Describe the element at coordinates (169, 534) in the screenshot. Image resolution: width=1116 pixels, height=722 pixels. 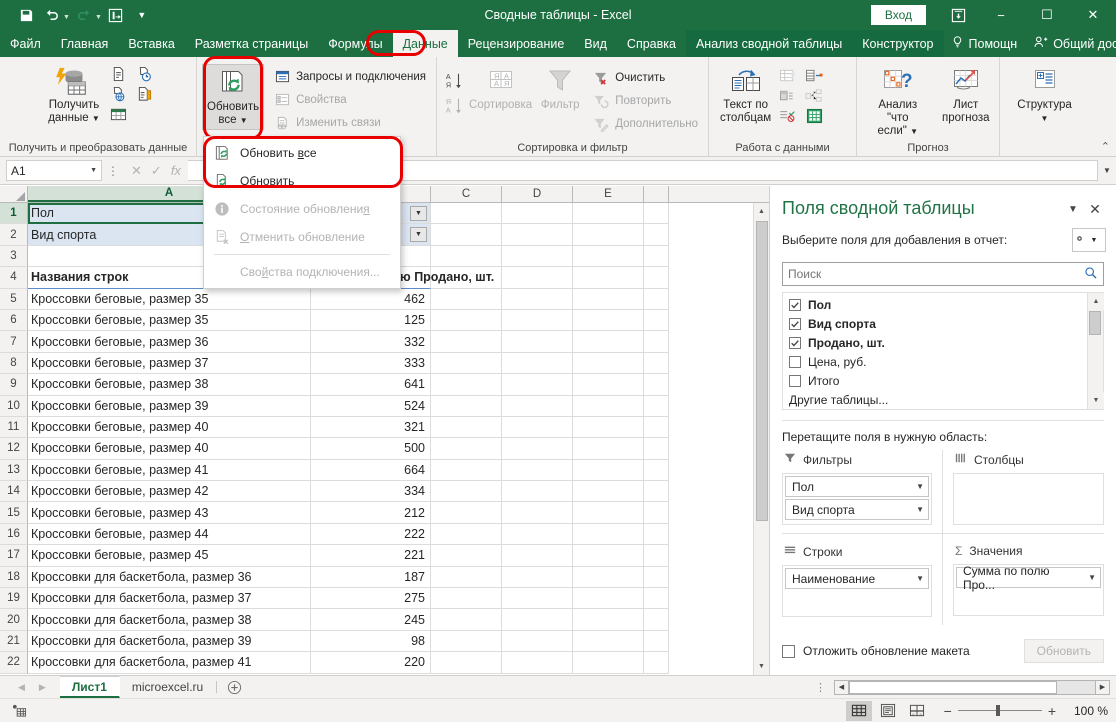
I see `cell-a16: Кроссовки беговые, размер 44` at that location.